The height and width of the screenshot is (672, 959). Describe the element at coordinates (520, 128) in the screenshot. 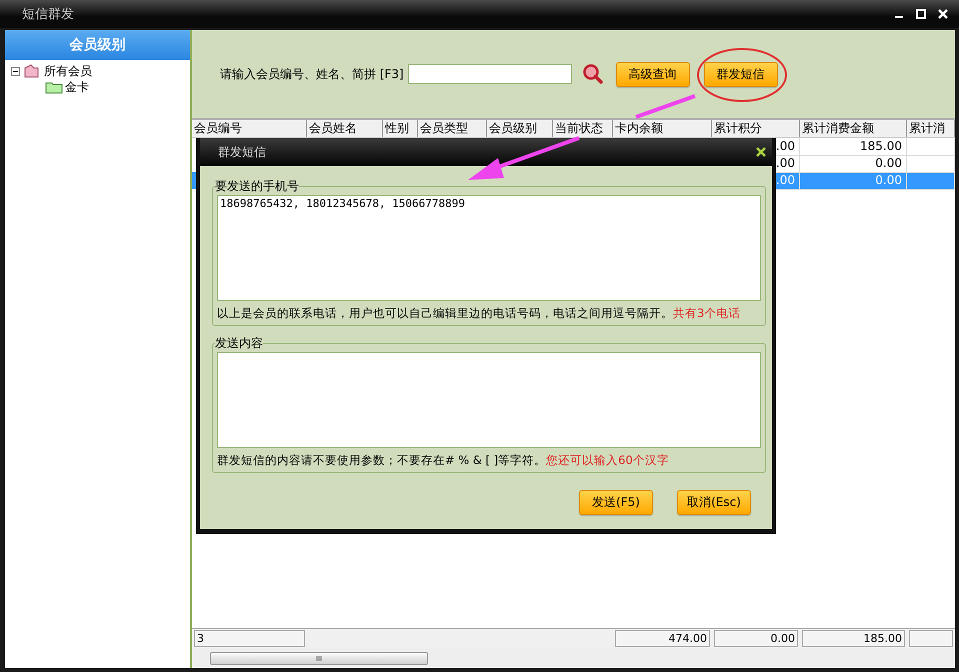

I see `column-header: 会员级别` at that location.